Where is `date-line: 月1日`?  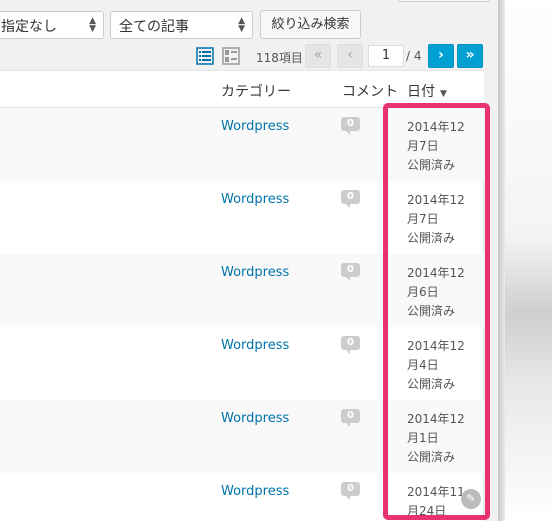 date-line: 月1日 is located at coordinates (423, 438).